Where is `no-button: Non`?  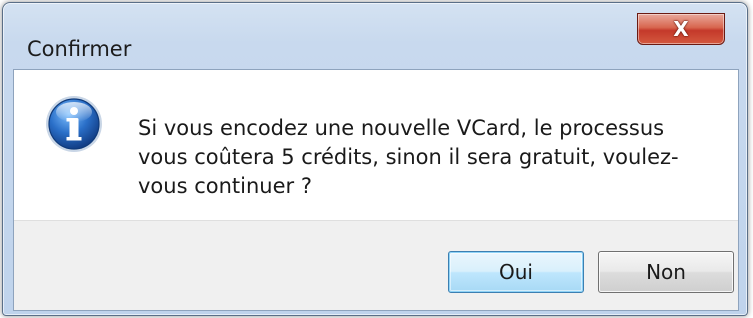
no-button: Non is located at coordinates (666, 272).